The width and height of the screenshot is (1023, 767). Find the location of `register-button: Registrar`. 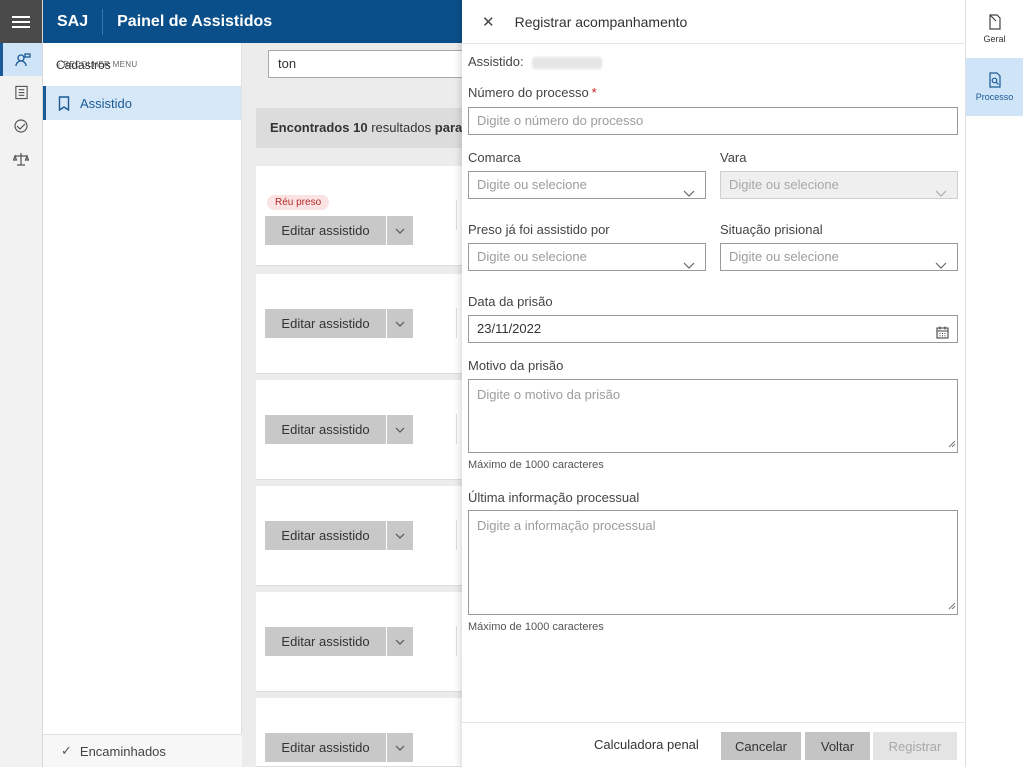

register-button: Registrar is located at coordinates (915, 746).